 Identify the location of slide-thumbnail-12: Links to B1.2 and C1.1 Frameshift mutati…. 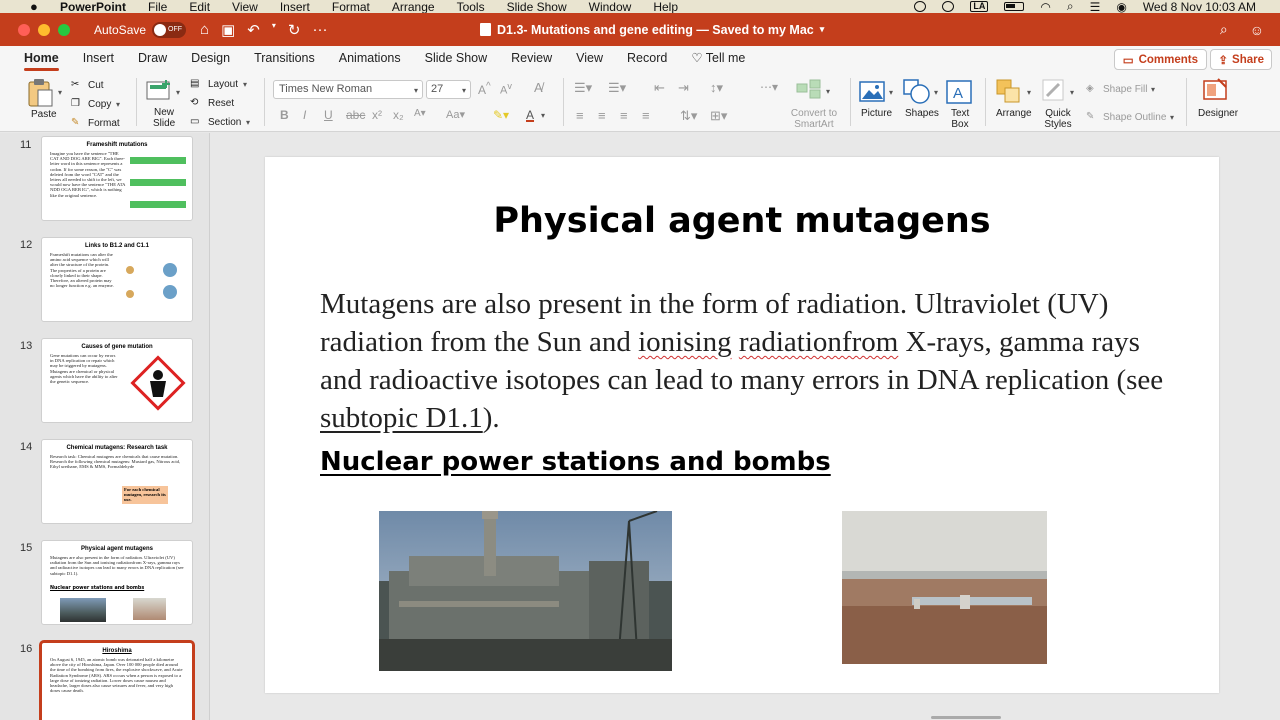
(117, 279).